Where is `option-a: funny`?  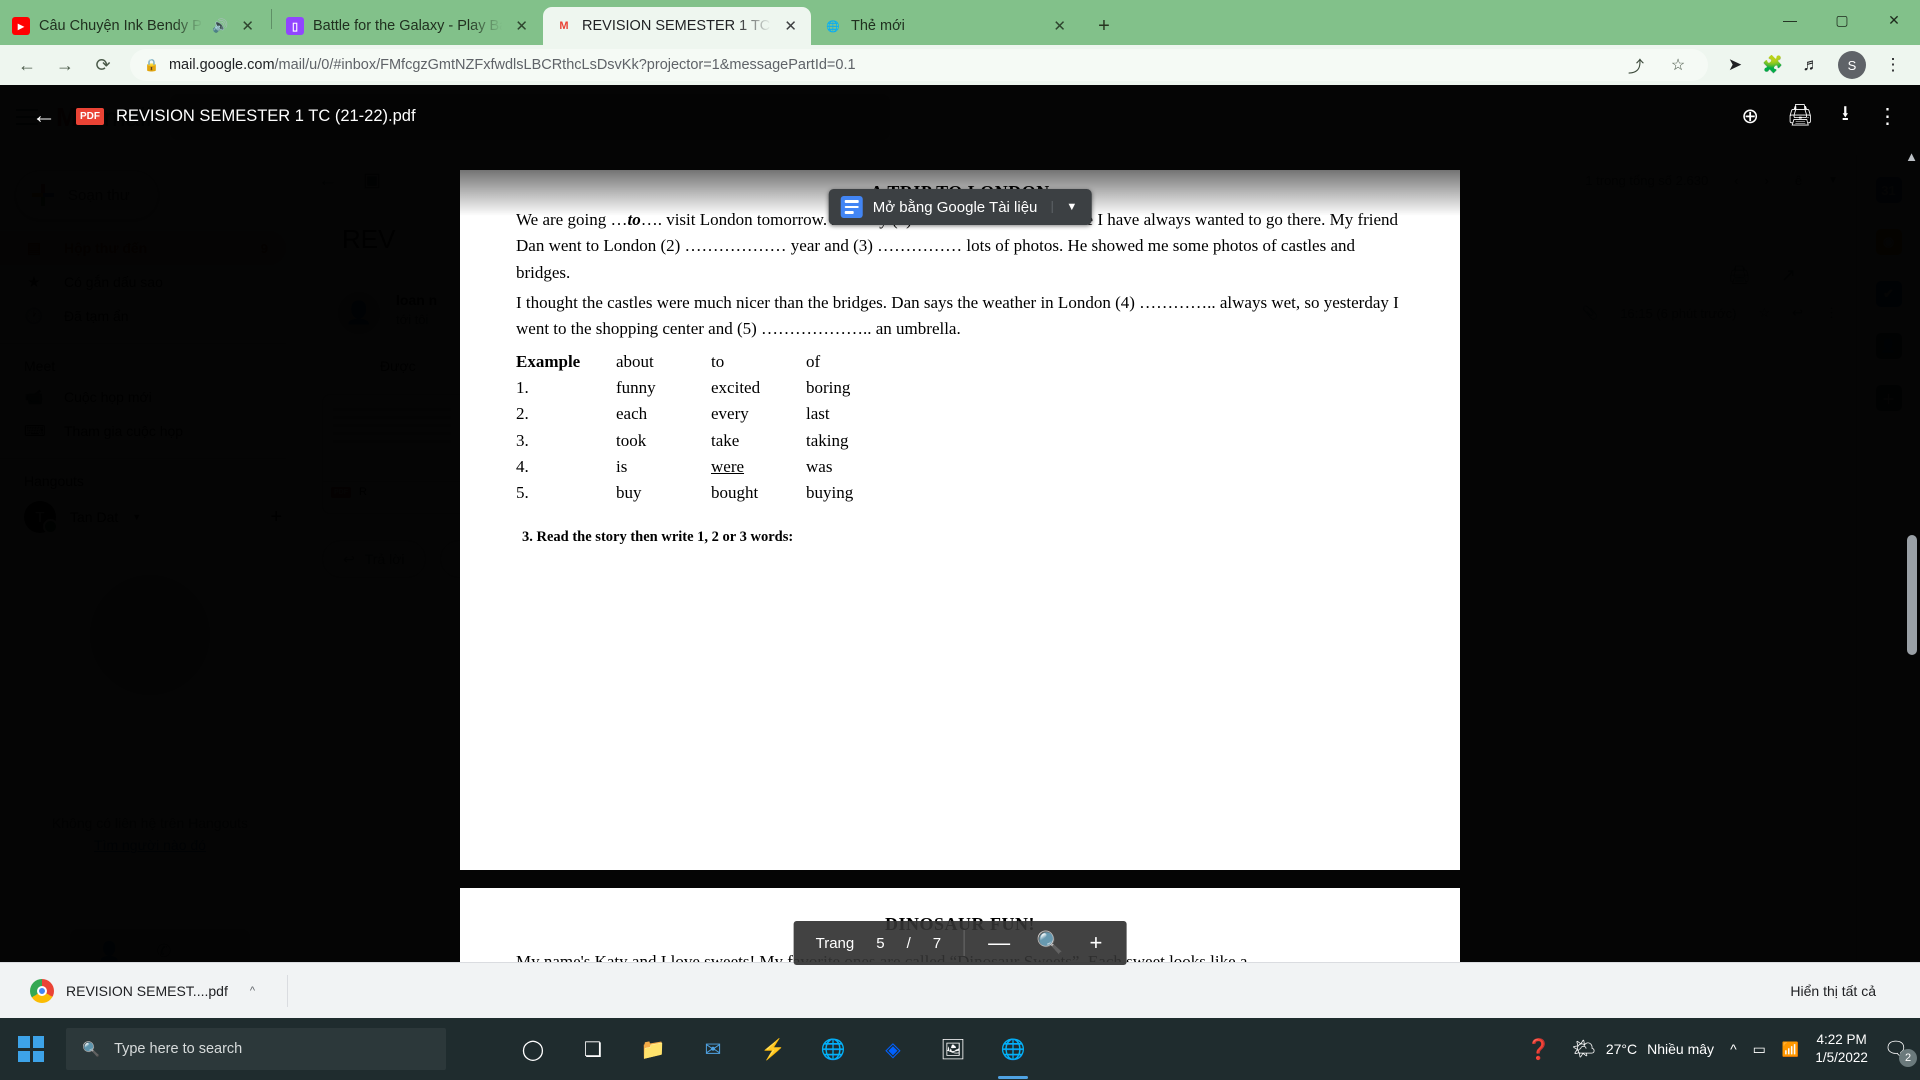 option-a: funny is located at coordinates (636, 388).